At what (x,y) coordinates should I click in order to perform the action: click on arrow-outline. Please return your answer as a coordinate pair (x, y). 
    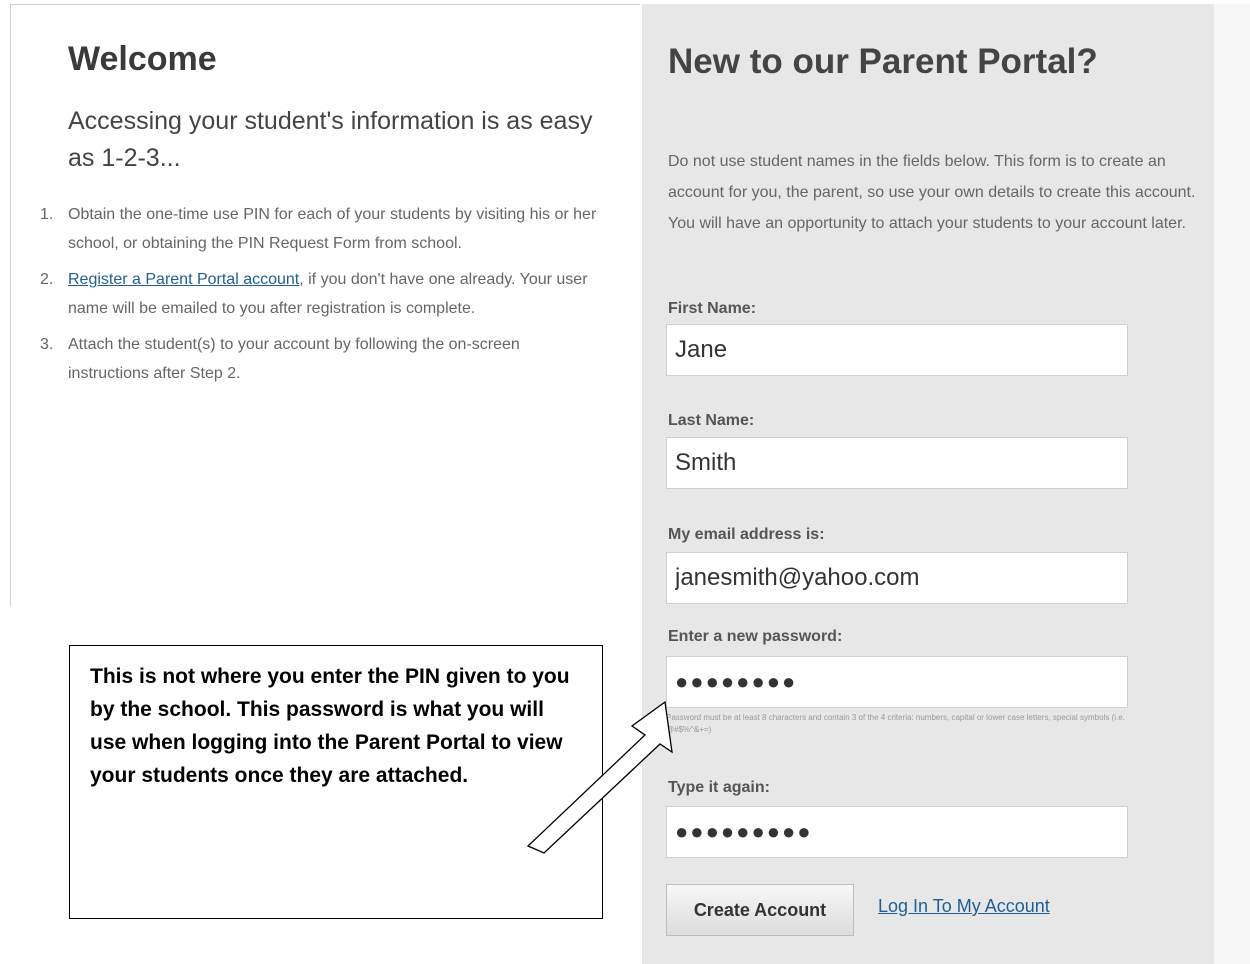
    Looking at the image, I should click on (599, 777).